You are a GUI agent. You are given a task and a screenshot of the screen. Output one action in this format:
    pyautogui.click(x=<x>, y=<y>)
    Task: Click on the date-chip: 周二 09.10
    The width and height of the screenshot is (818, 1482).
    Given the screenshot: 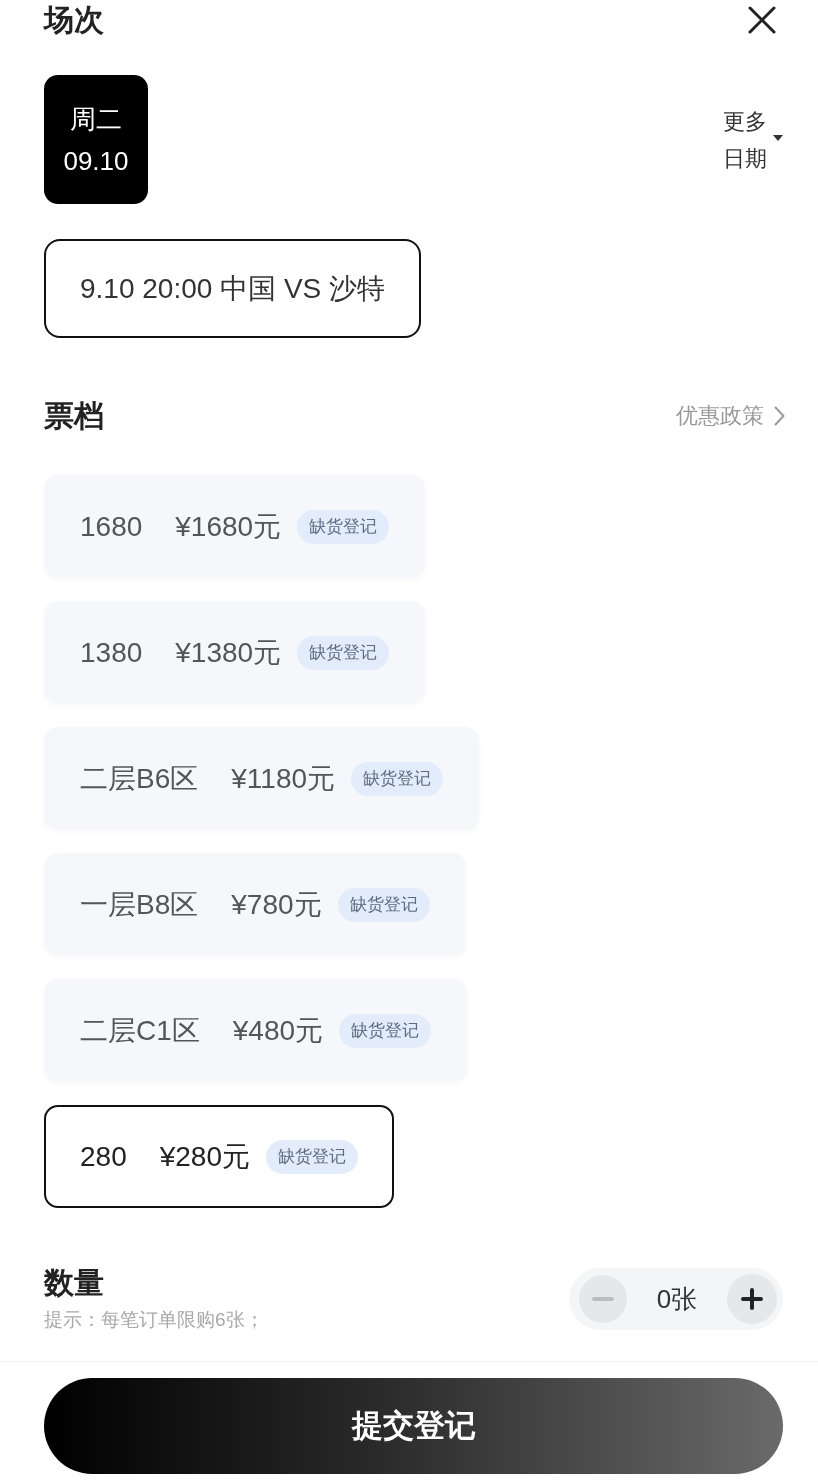 What is the action you would take?
    pyautogui.click(x=96, y=139)
    